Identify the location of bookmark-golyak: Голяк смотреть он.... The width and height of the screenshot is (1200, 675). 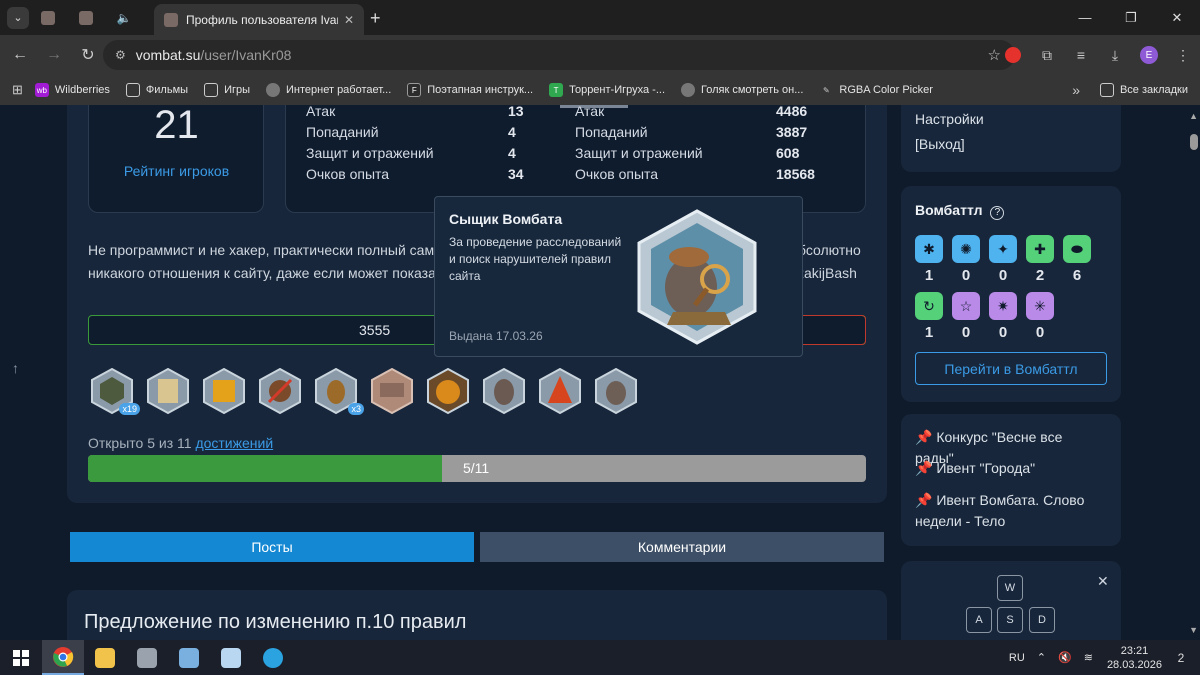
(742, 90).